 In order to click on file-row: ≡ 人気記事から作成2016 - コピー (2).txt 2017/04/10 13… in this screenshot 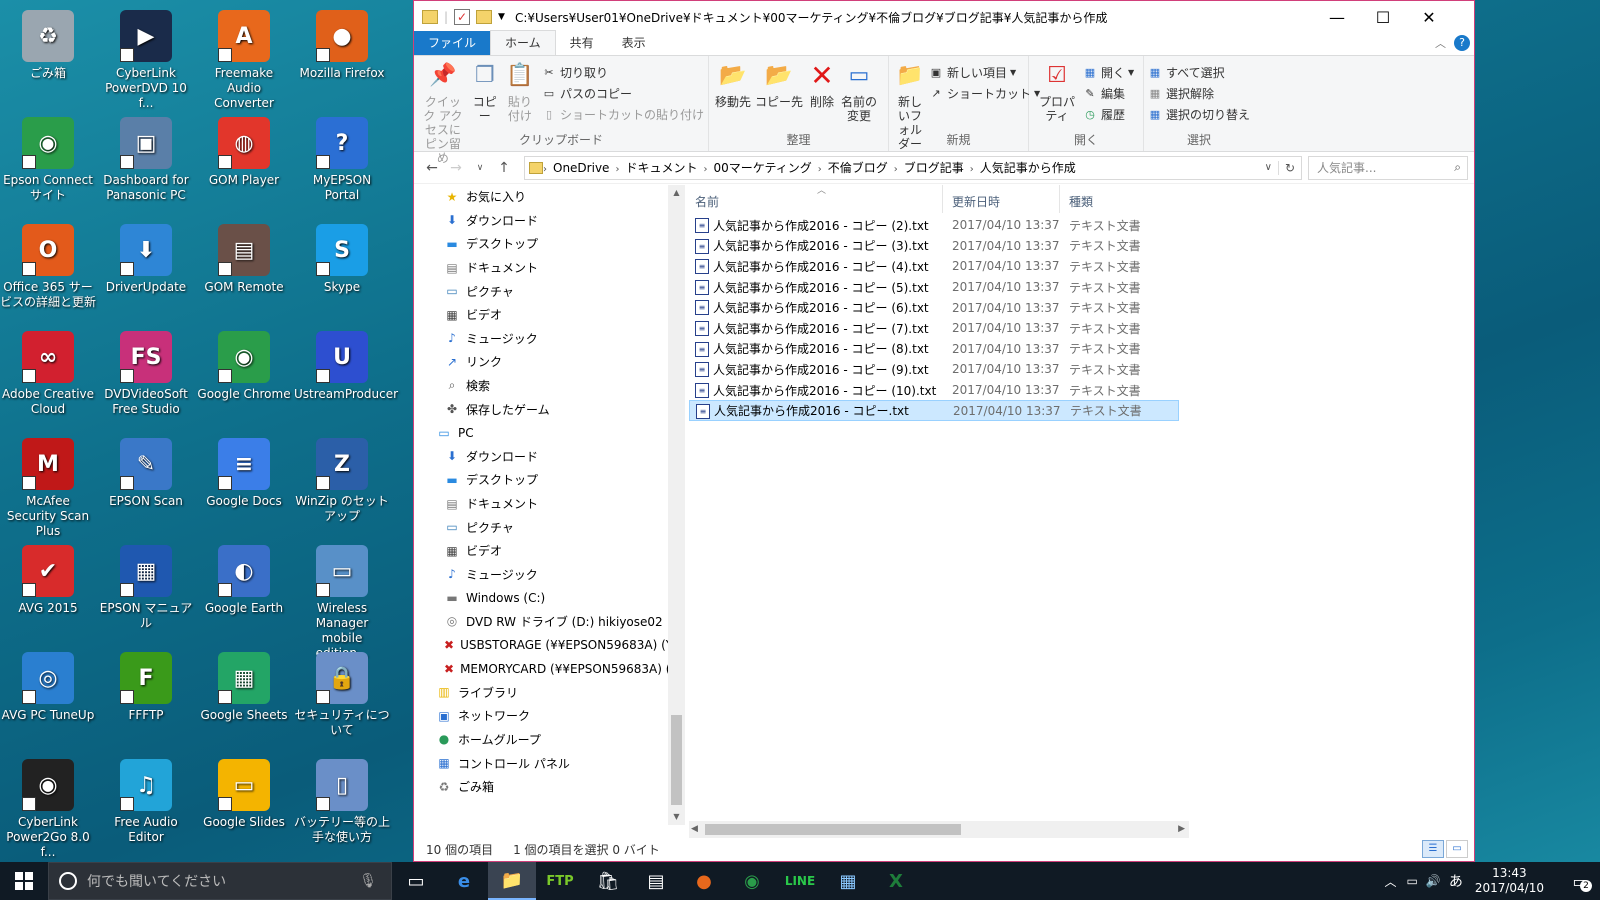, I will do `click(934, 225)`.